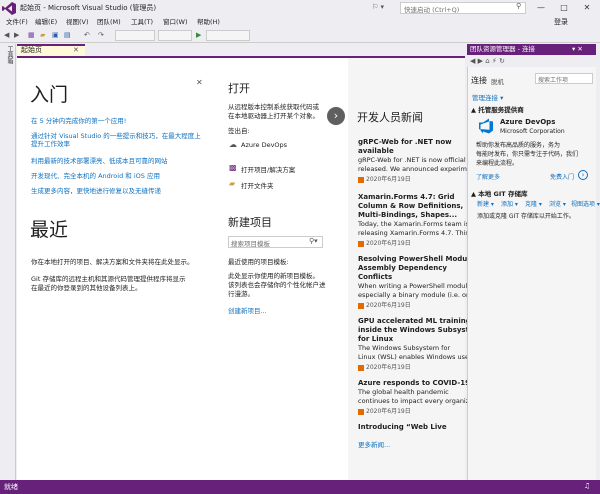 This screenshot has width=600, height=494. What do you see at coordinates (31, 35) in the screenshot?
I see `new-project-icon: ▦` at bounding box center [31, 35].